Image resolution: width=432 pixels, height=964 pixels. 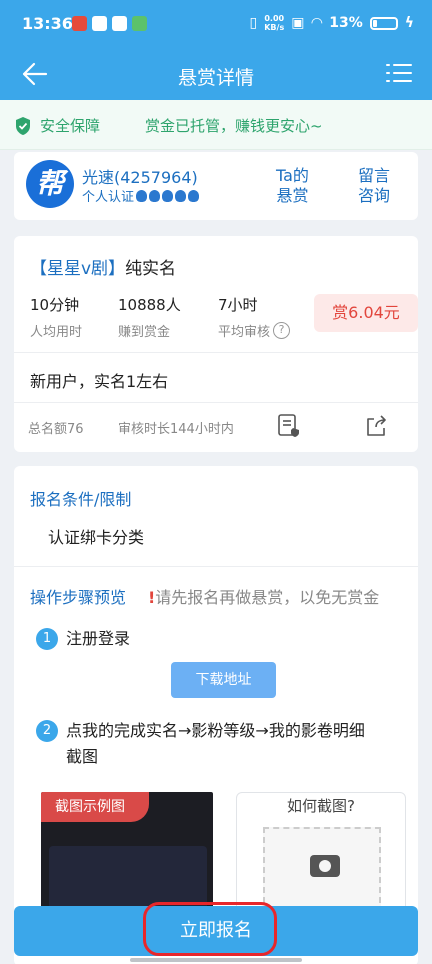 What do you see at coordinates (216, 186) in the screenshot?
I see `publisher-card: 帮 光速(4257964) 个人认证 Ta的 悬赏 留言 咨询` at bounding box center [216, 186].